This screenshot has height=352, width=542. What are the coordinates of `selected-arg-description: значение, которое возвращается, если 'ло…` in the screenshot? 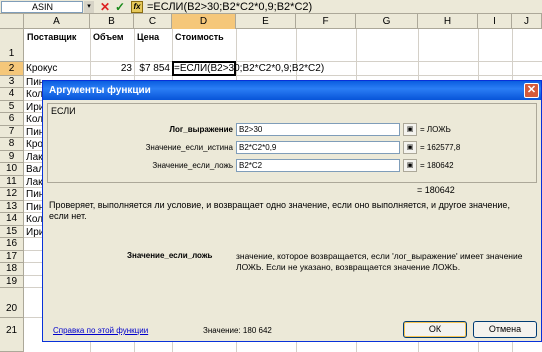 It's located at (379, 261).